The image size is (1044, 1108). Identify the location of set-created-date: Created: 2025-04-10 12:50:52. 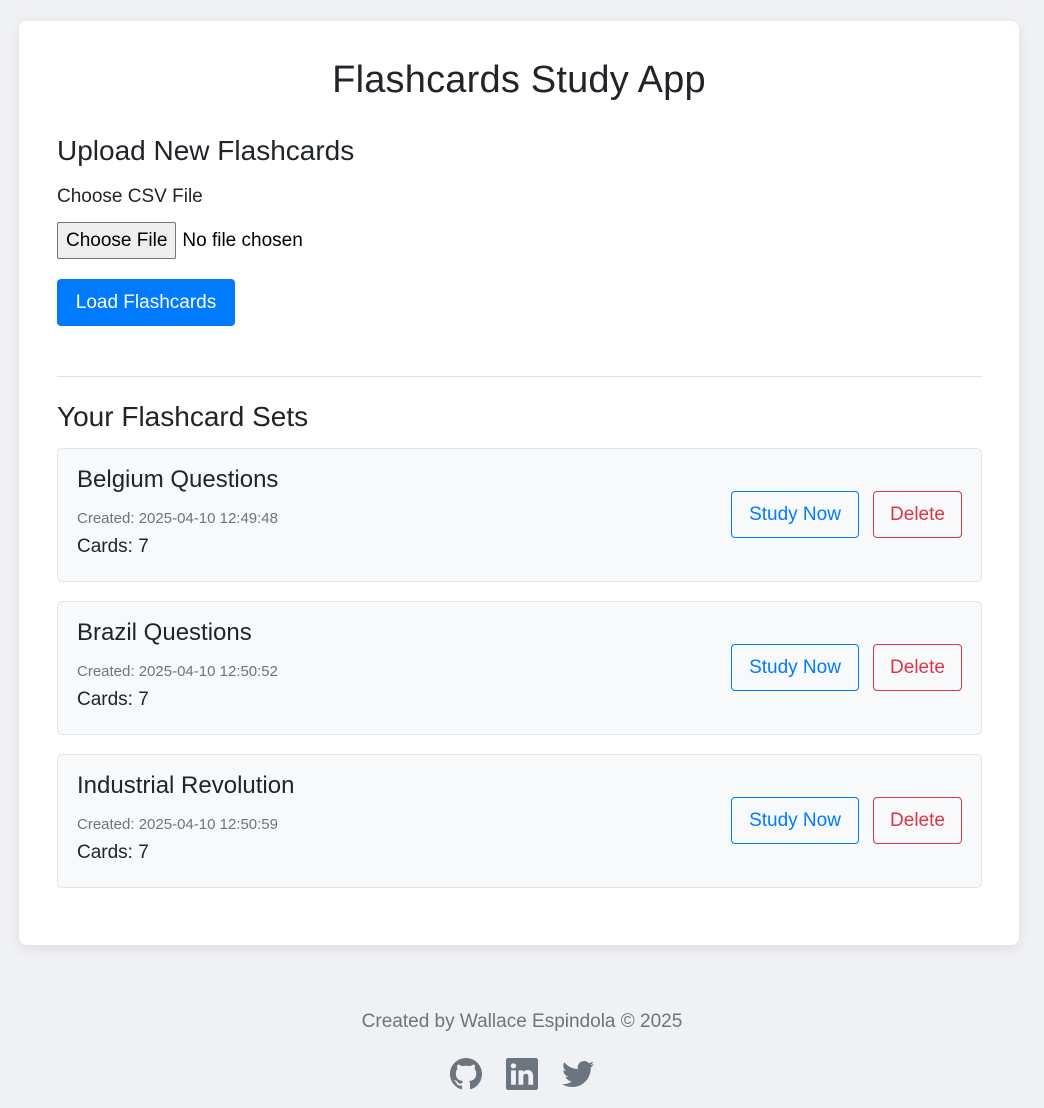
(177, 671).